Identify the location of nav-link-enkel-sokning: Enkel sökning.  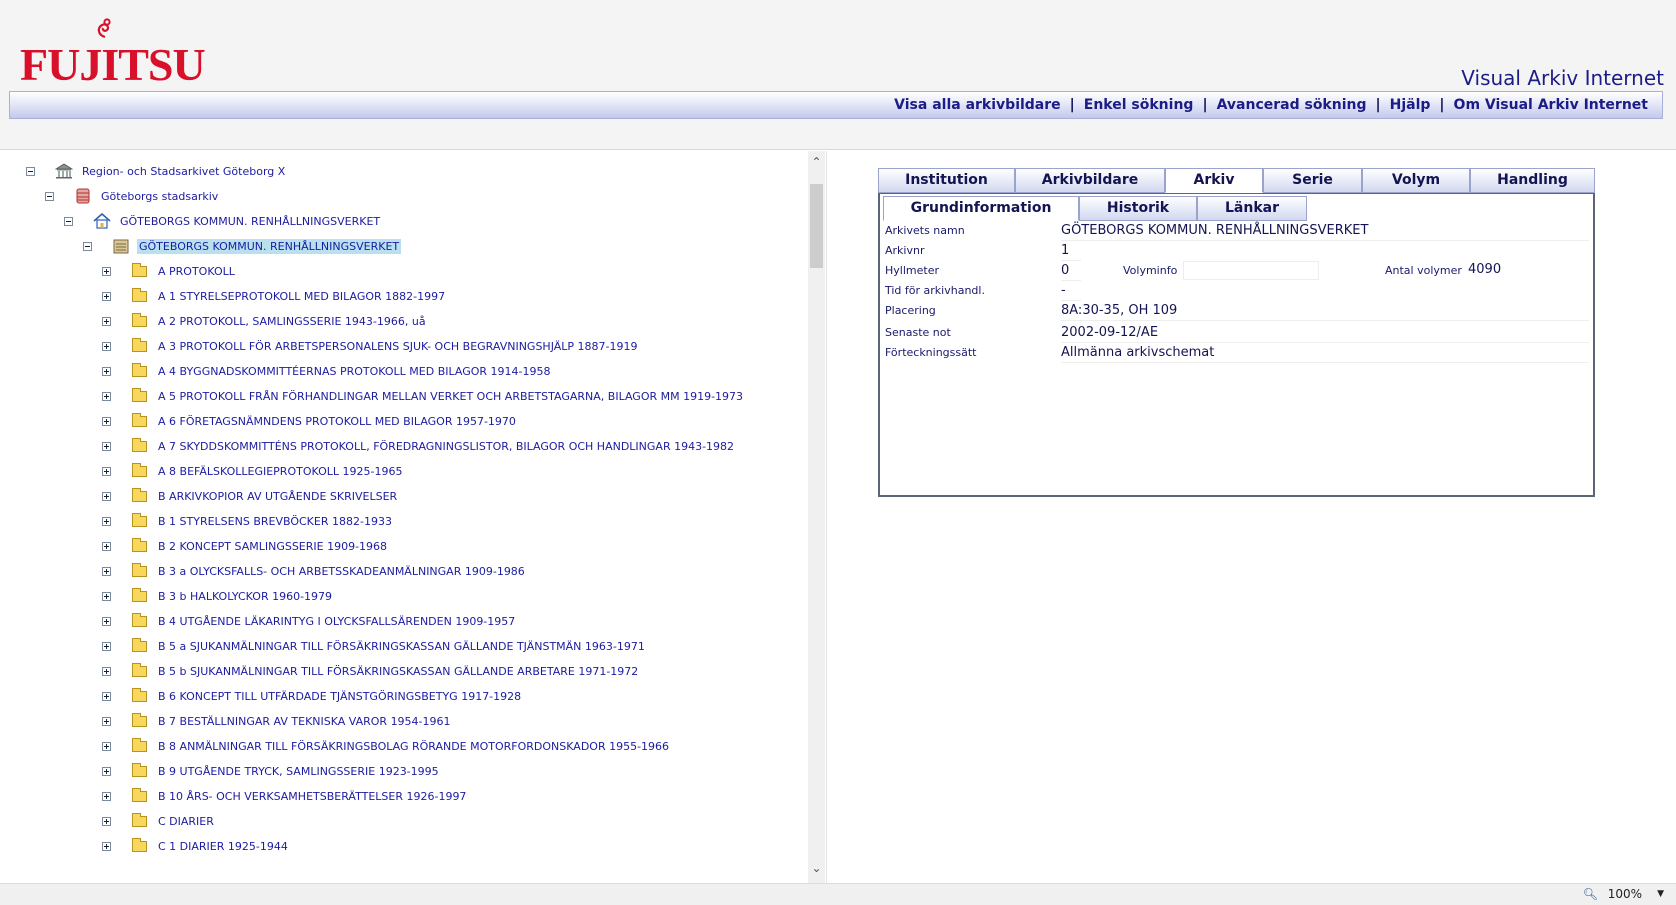
(1139, 105).